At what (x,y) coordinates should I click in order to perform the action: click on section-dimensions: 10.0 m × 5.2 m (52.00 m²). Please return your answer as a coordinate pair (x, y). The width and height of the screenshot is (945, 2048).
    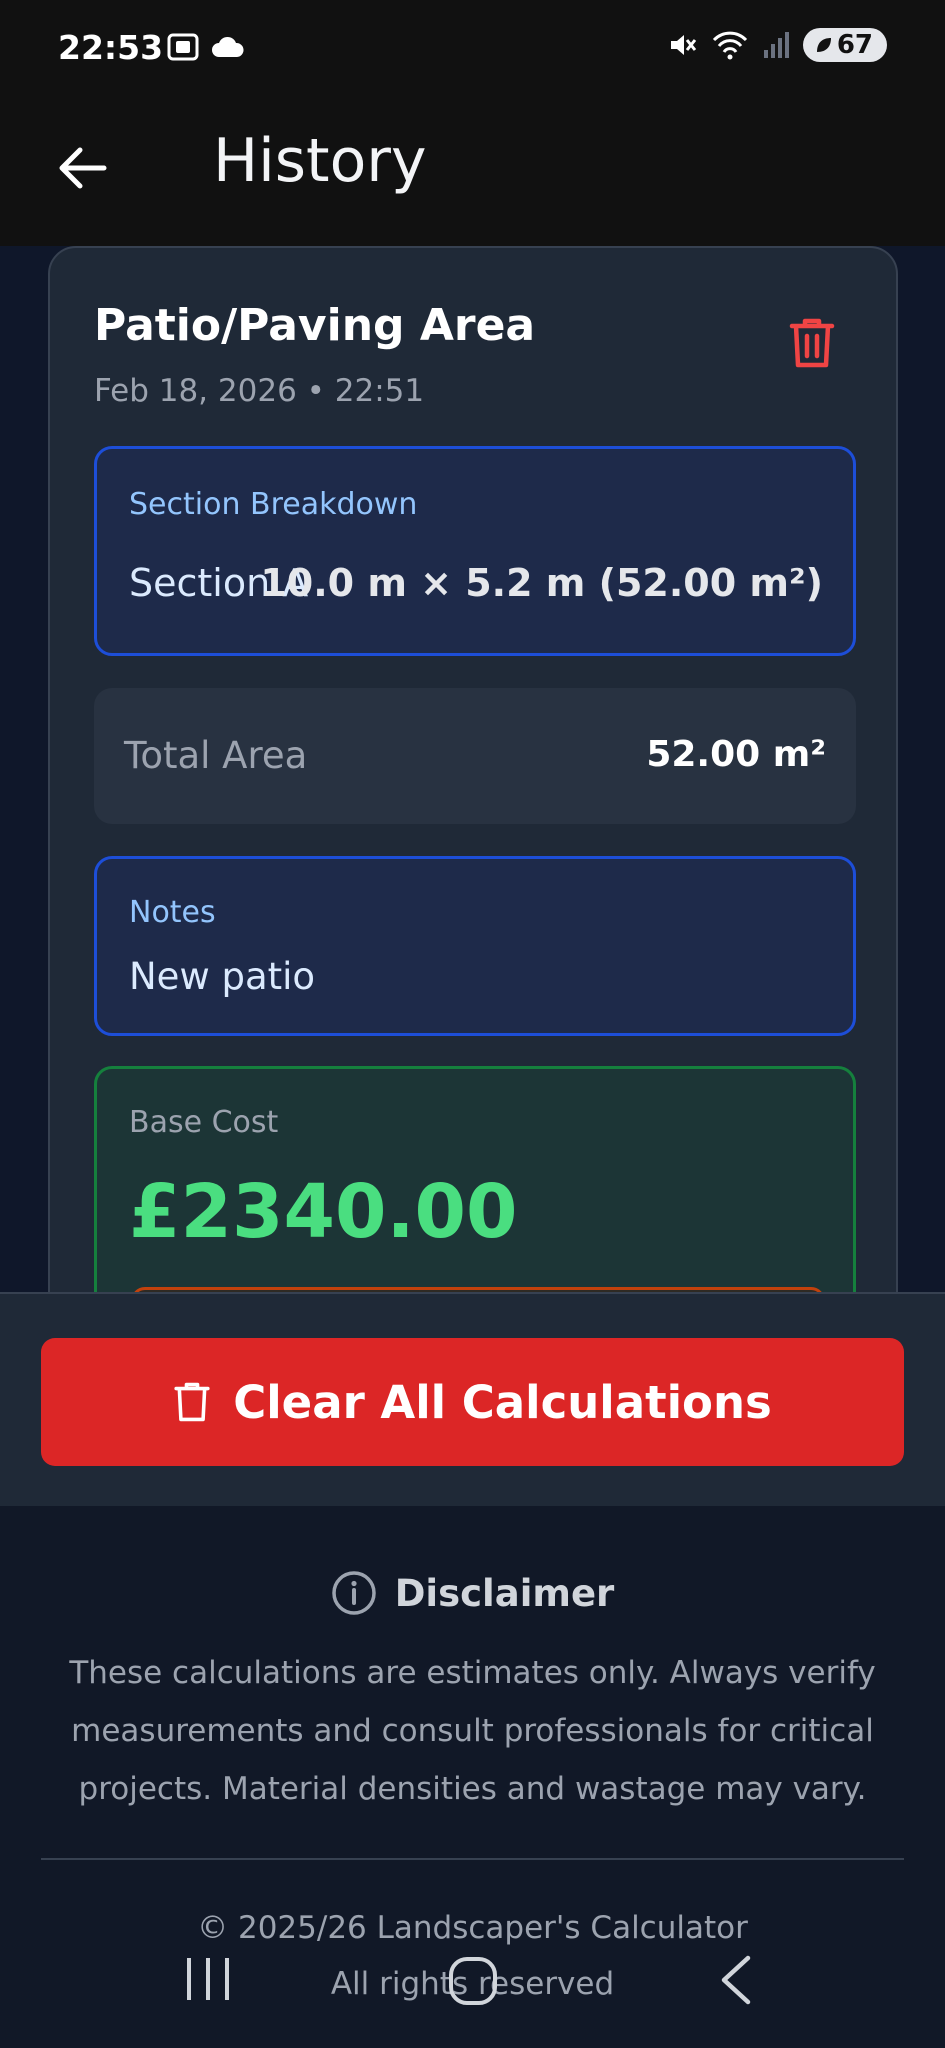
    Looking at the image, I should click on (541, 583).